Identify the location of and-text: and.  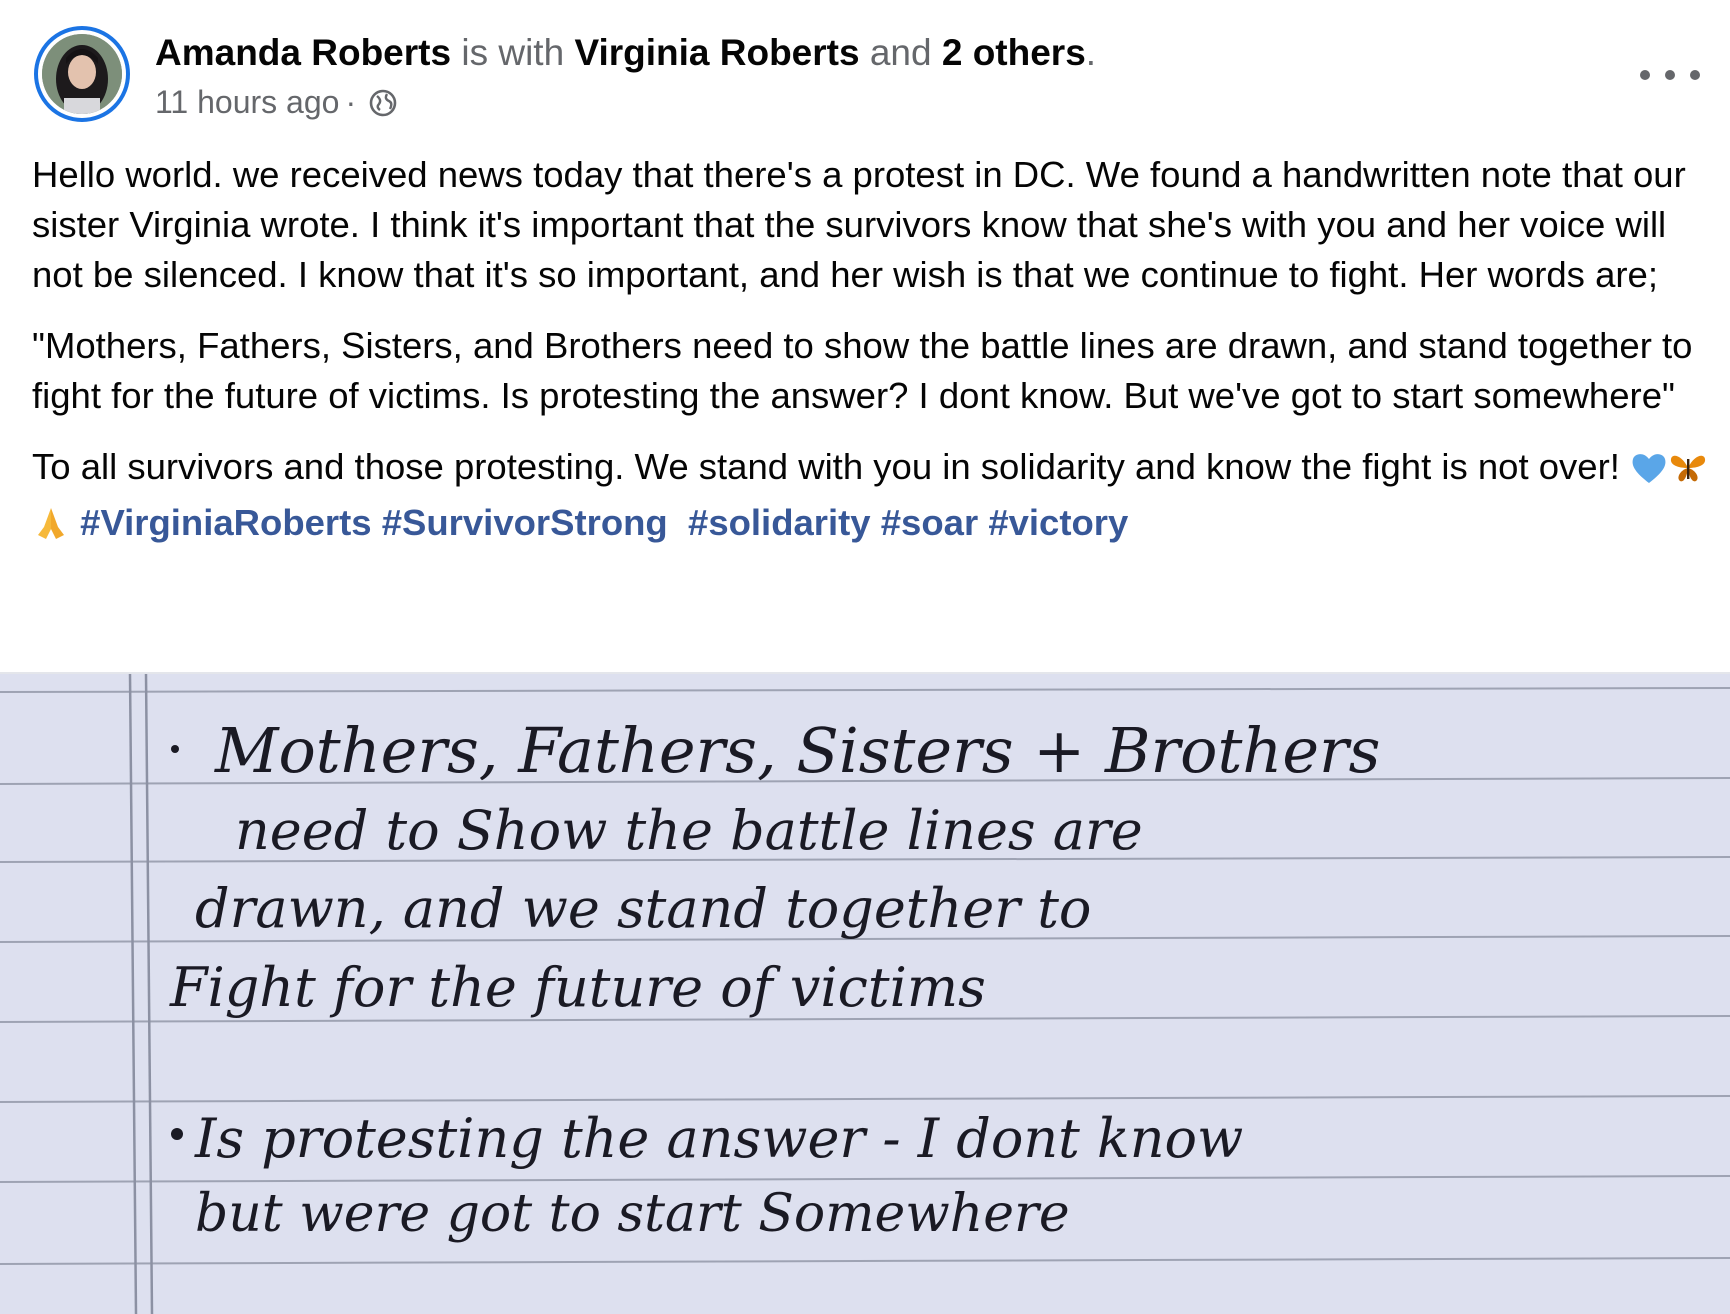
(900, 52).